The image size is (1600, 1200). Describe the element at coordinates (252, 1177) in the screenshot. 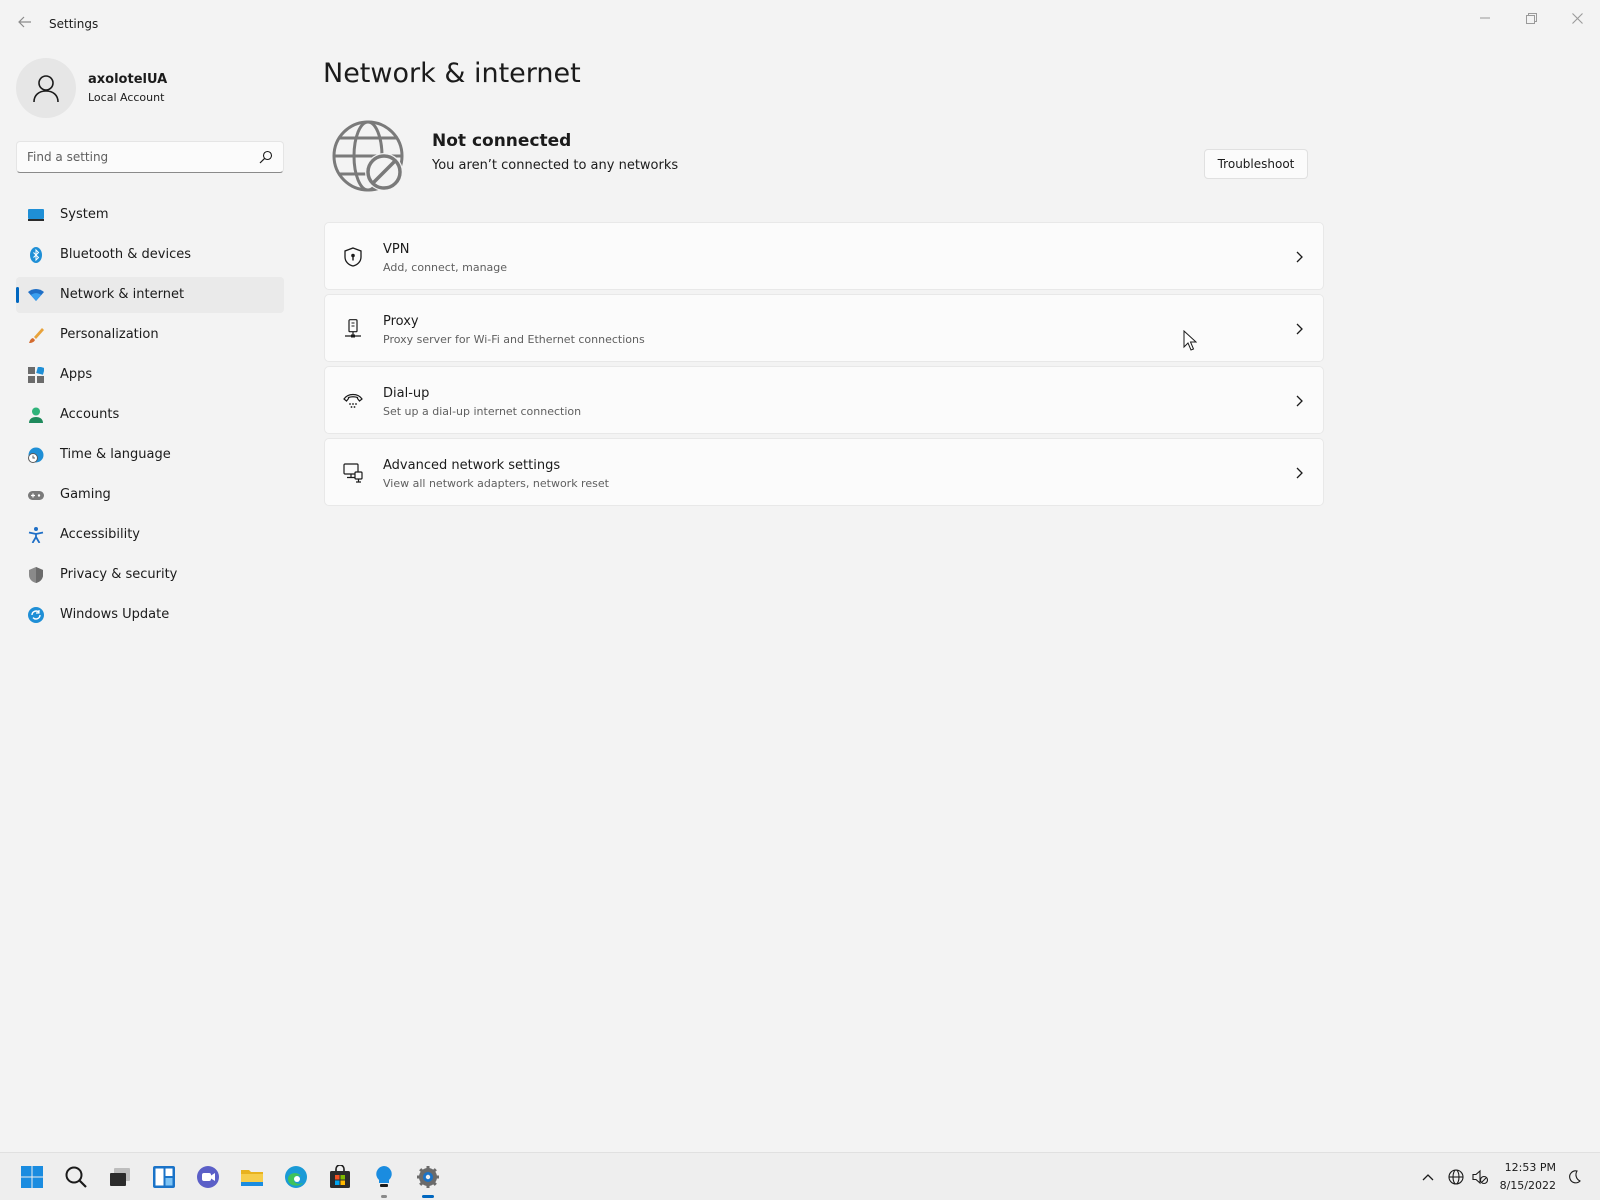

I see `file-explorer-icon` at that location.